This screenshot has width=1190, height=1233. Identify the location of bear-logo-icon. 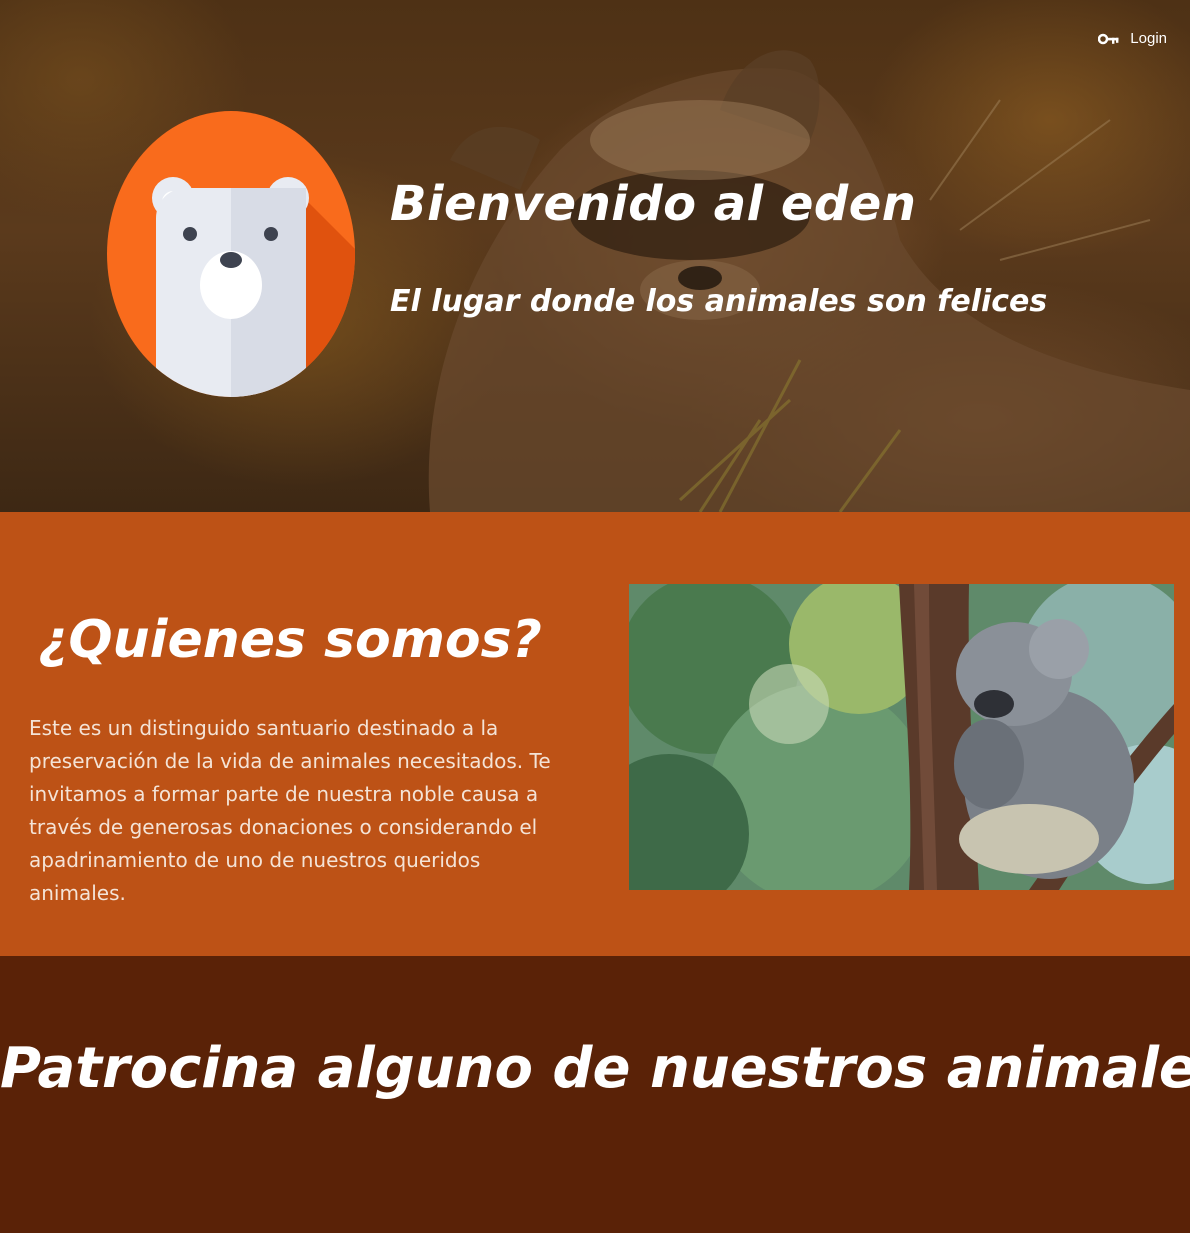
(231, 256).